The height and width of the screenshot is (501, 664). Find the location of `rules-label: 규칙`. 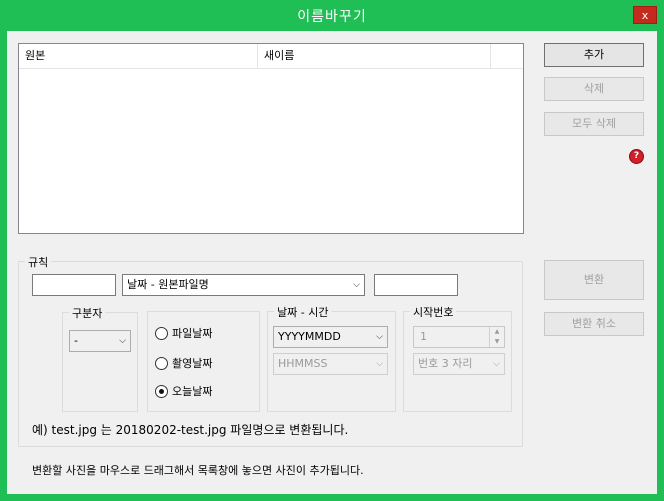

rules-label: 규칙 is located at coordinates (38, 262).